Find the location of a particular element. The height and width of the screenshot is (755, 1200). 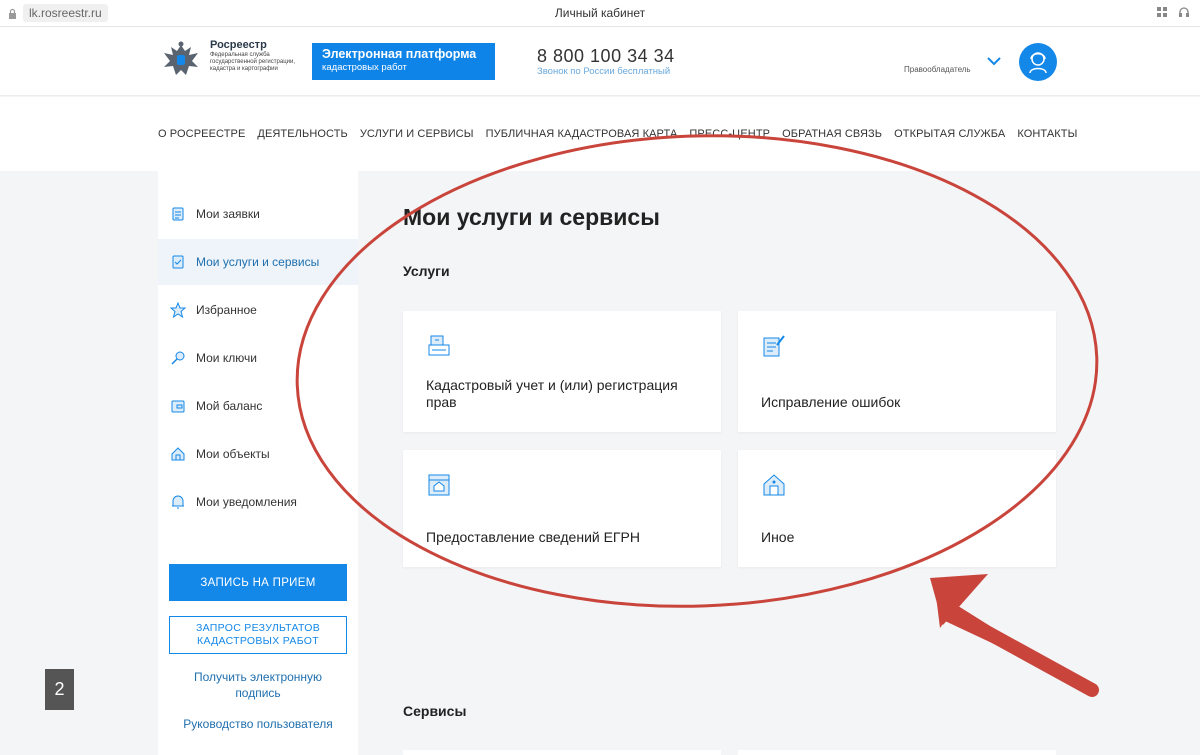

nav-item-services: УСЛУГИ И СЕРВИСЫ is located at coordinates (417, 134).